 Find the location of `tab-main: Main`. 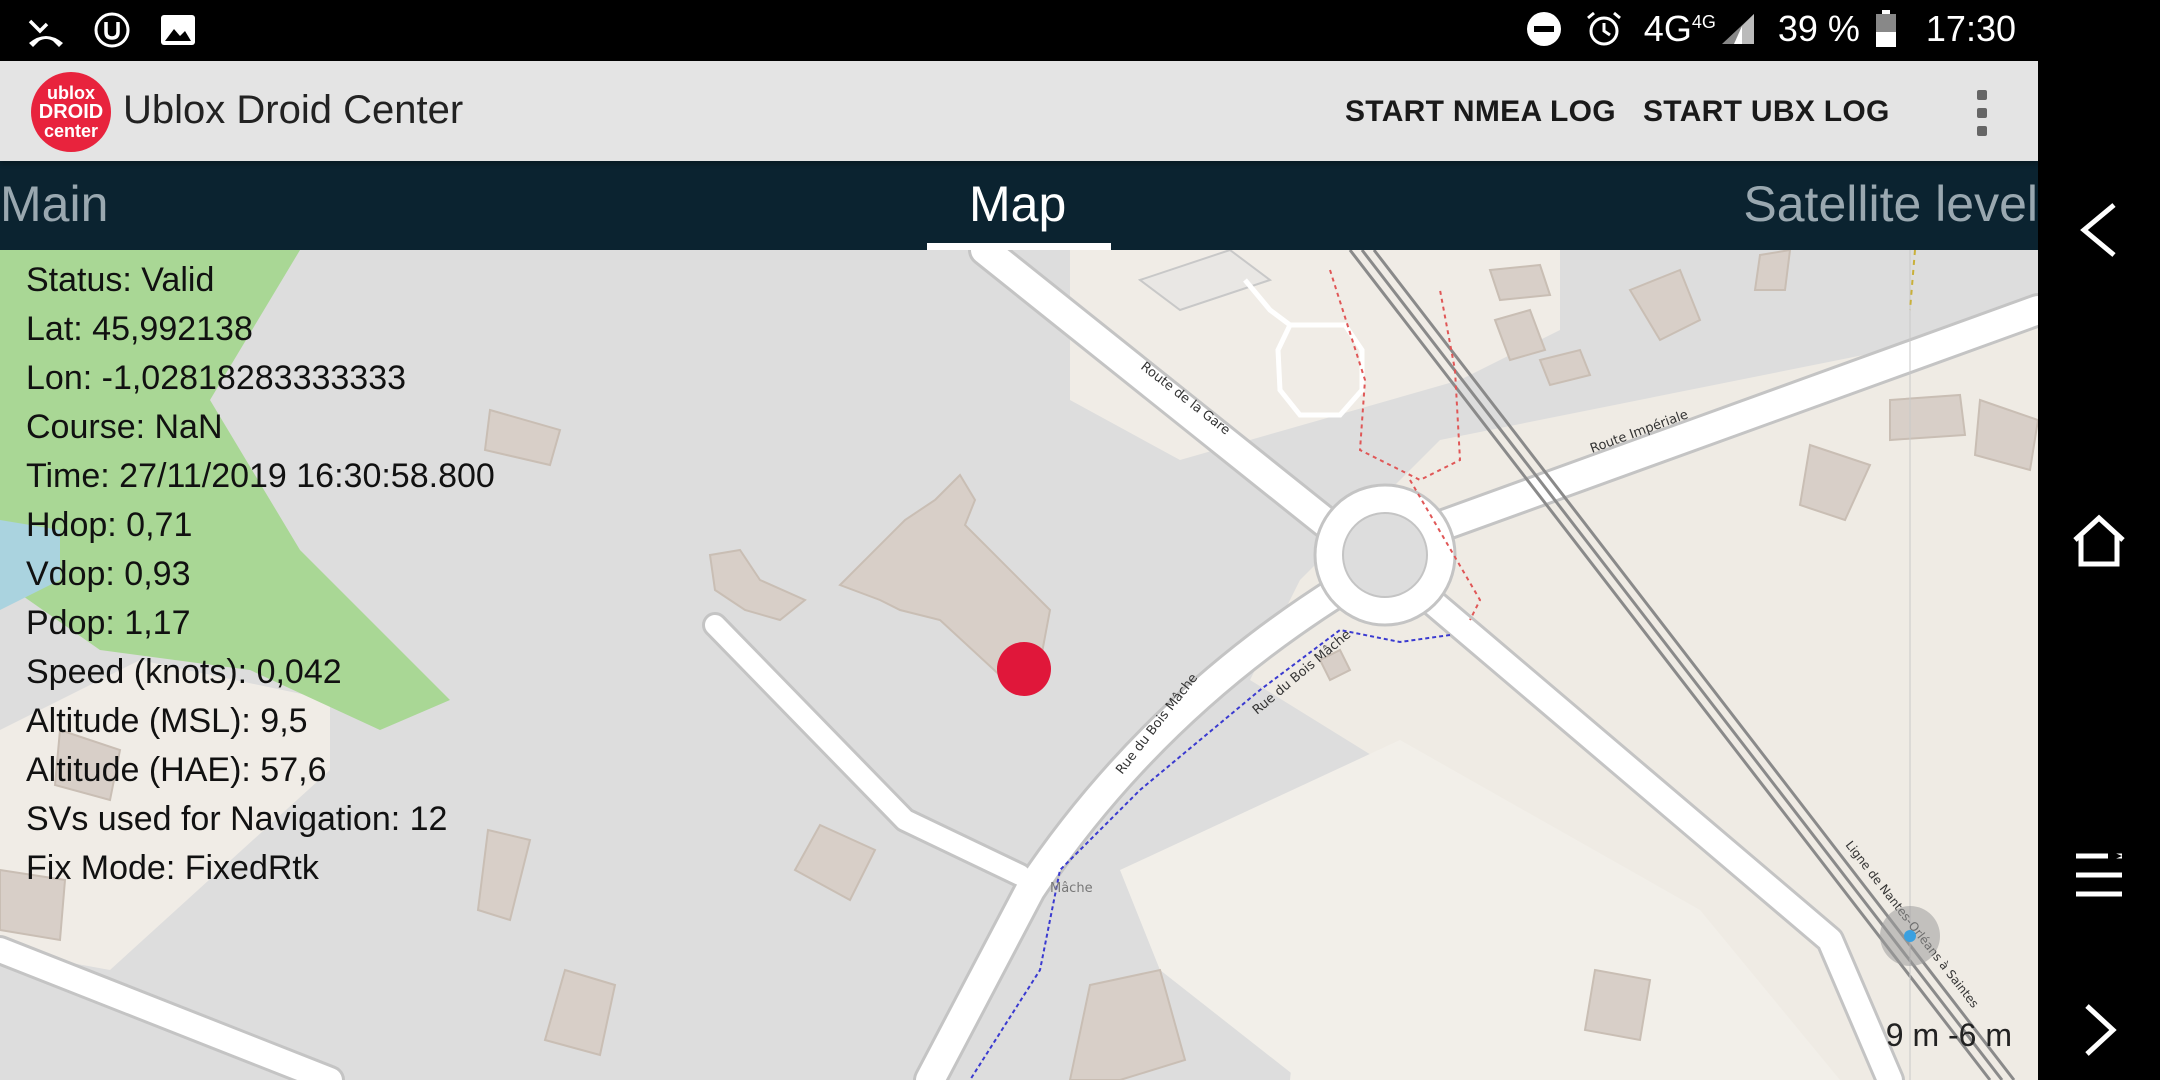

tab-main: Main is located at coordinates (54, 204).